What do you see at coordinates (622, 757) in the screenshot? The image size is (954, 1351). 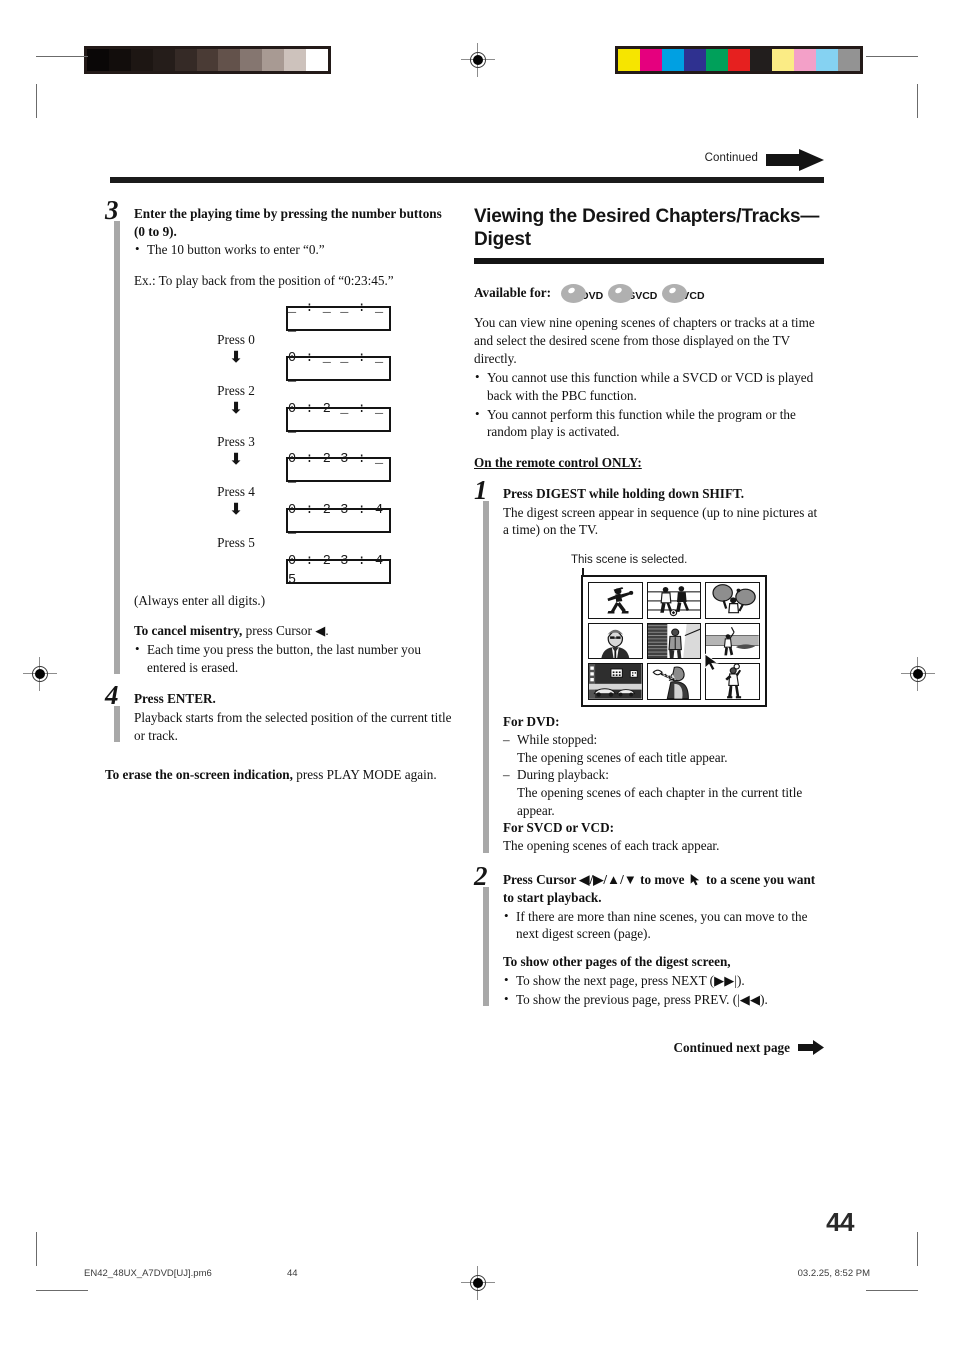 I see `list-item-sub: The opening scenes of each title appear.` at bounding box center [622, 757].